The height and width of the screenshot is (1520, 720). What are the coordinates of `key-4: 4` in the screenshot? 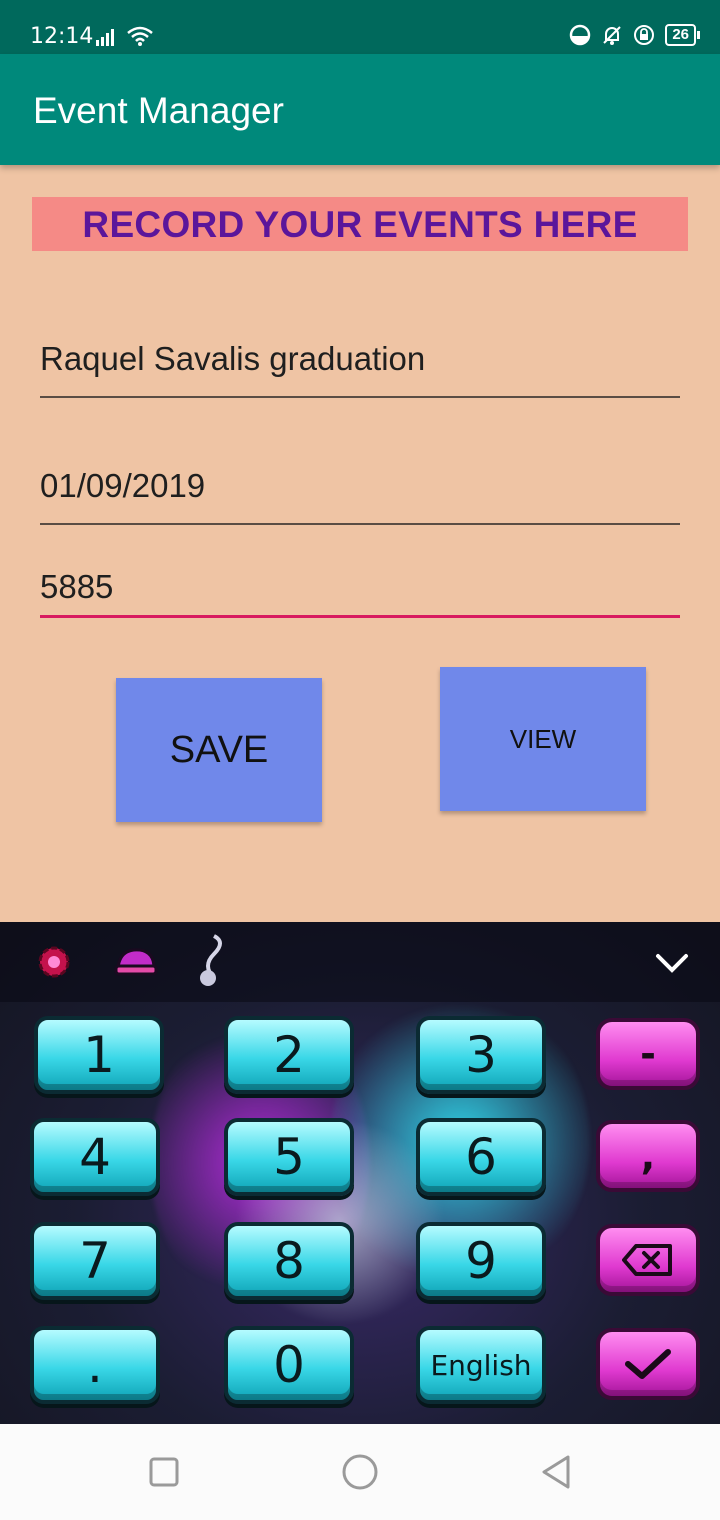 It's located at (95, 1157).